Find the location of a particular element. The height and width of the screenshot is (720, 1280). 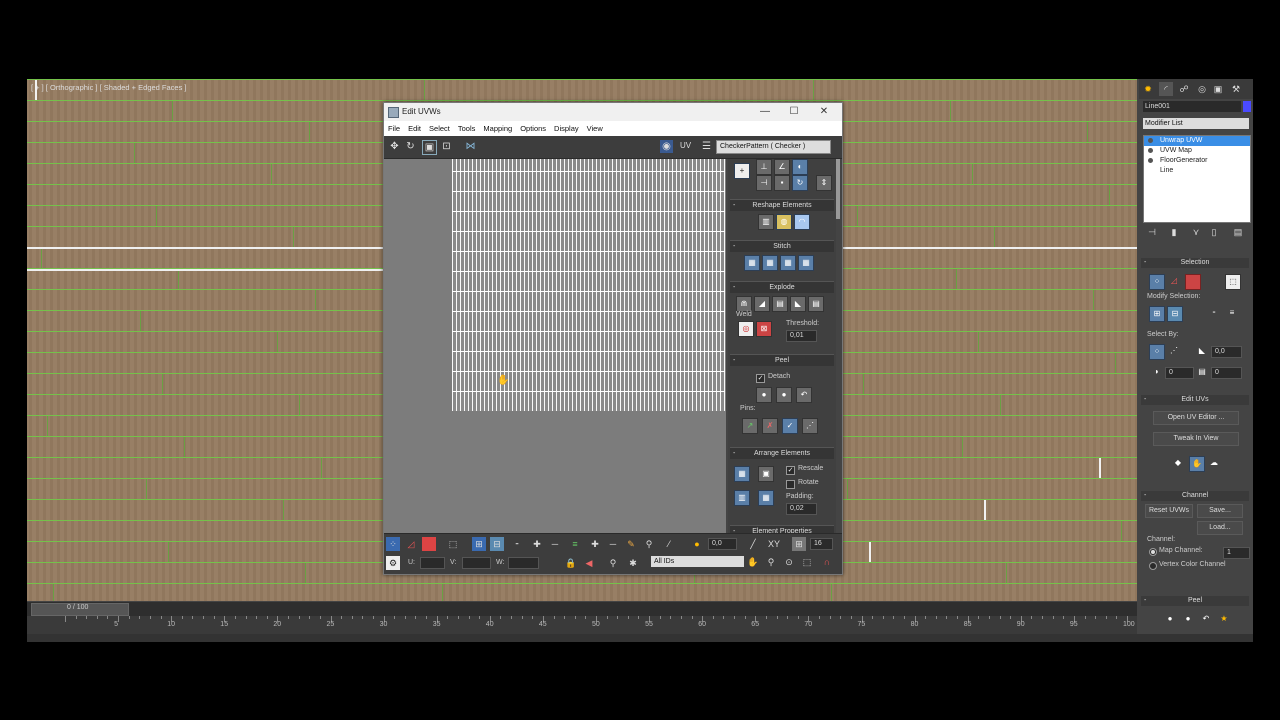

w-spinner is located at coordinates (523, 563).